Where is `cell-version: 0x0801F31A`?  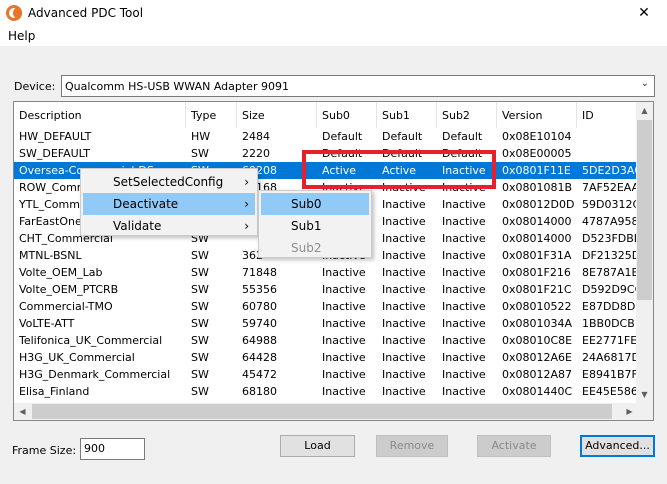
cell-version: 0x0801F31A is located at coordinates (537, 255).